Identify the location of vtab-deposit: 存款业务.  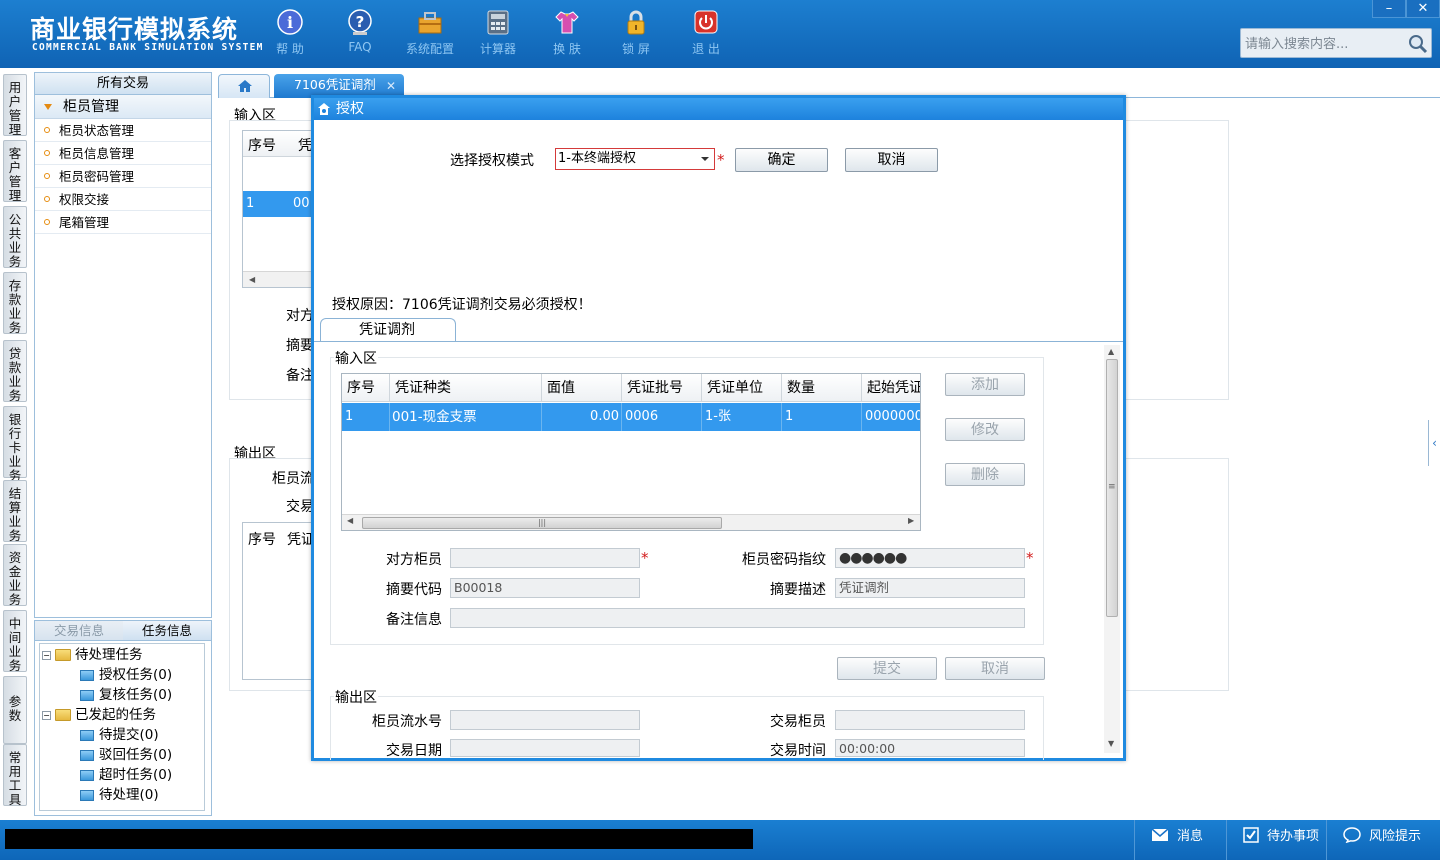
(15, 303).